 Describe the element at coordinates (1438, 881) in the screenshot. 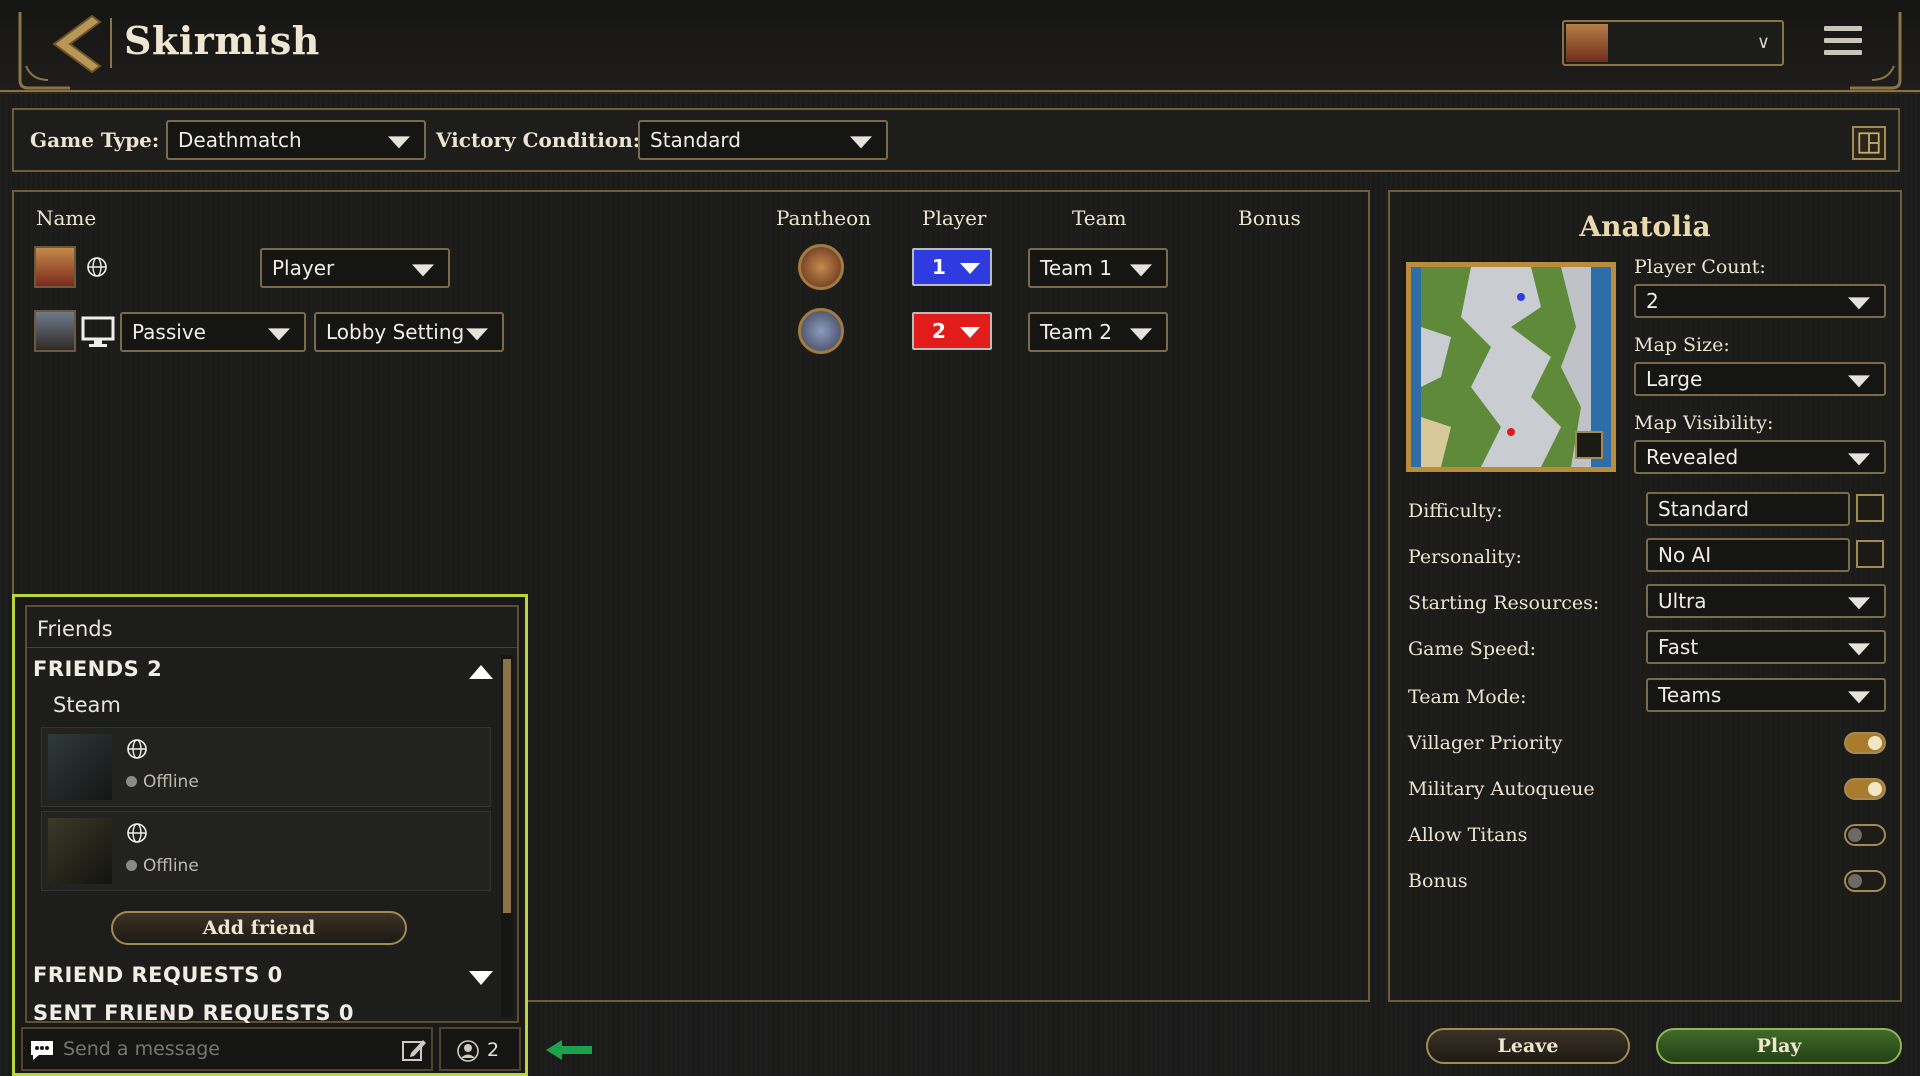

I see `bonus-label: Bonus` at that location.